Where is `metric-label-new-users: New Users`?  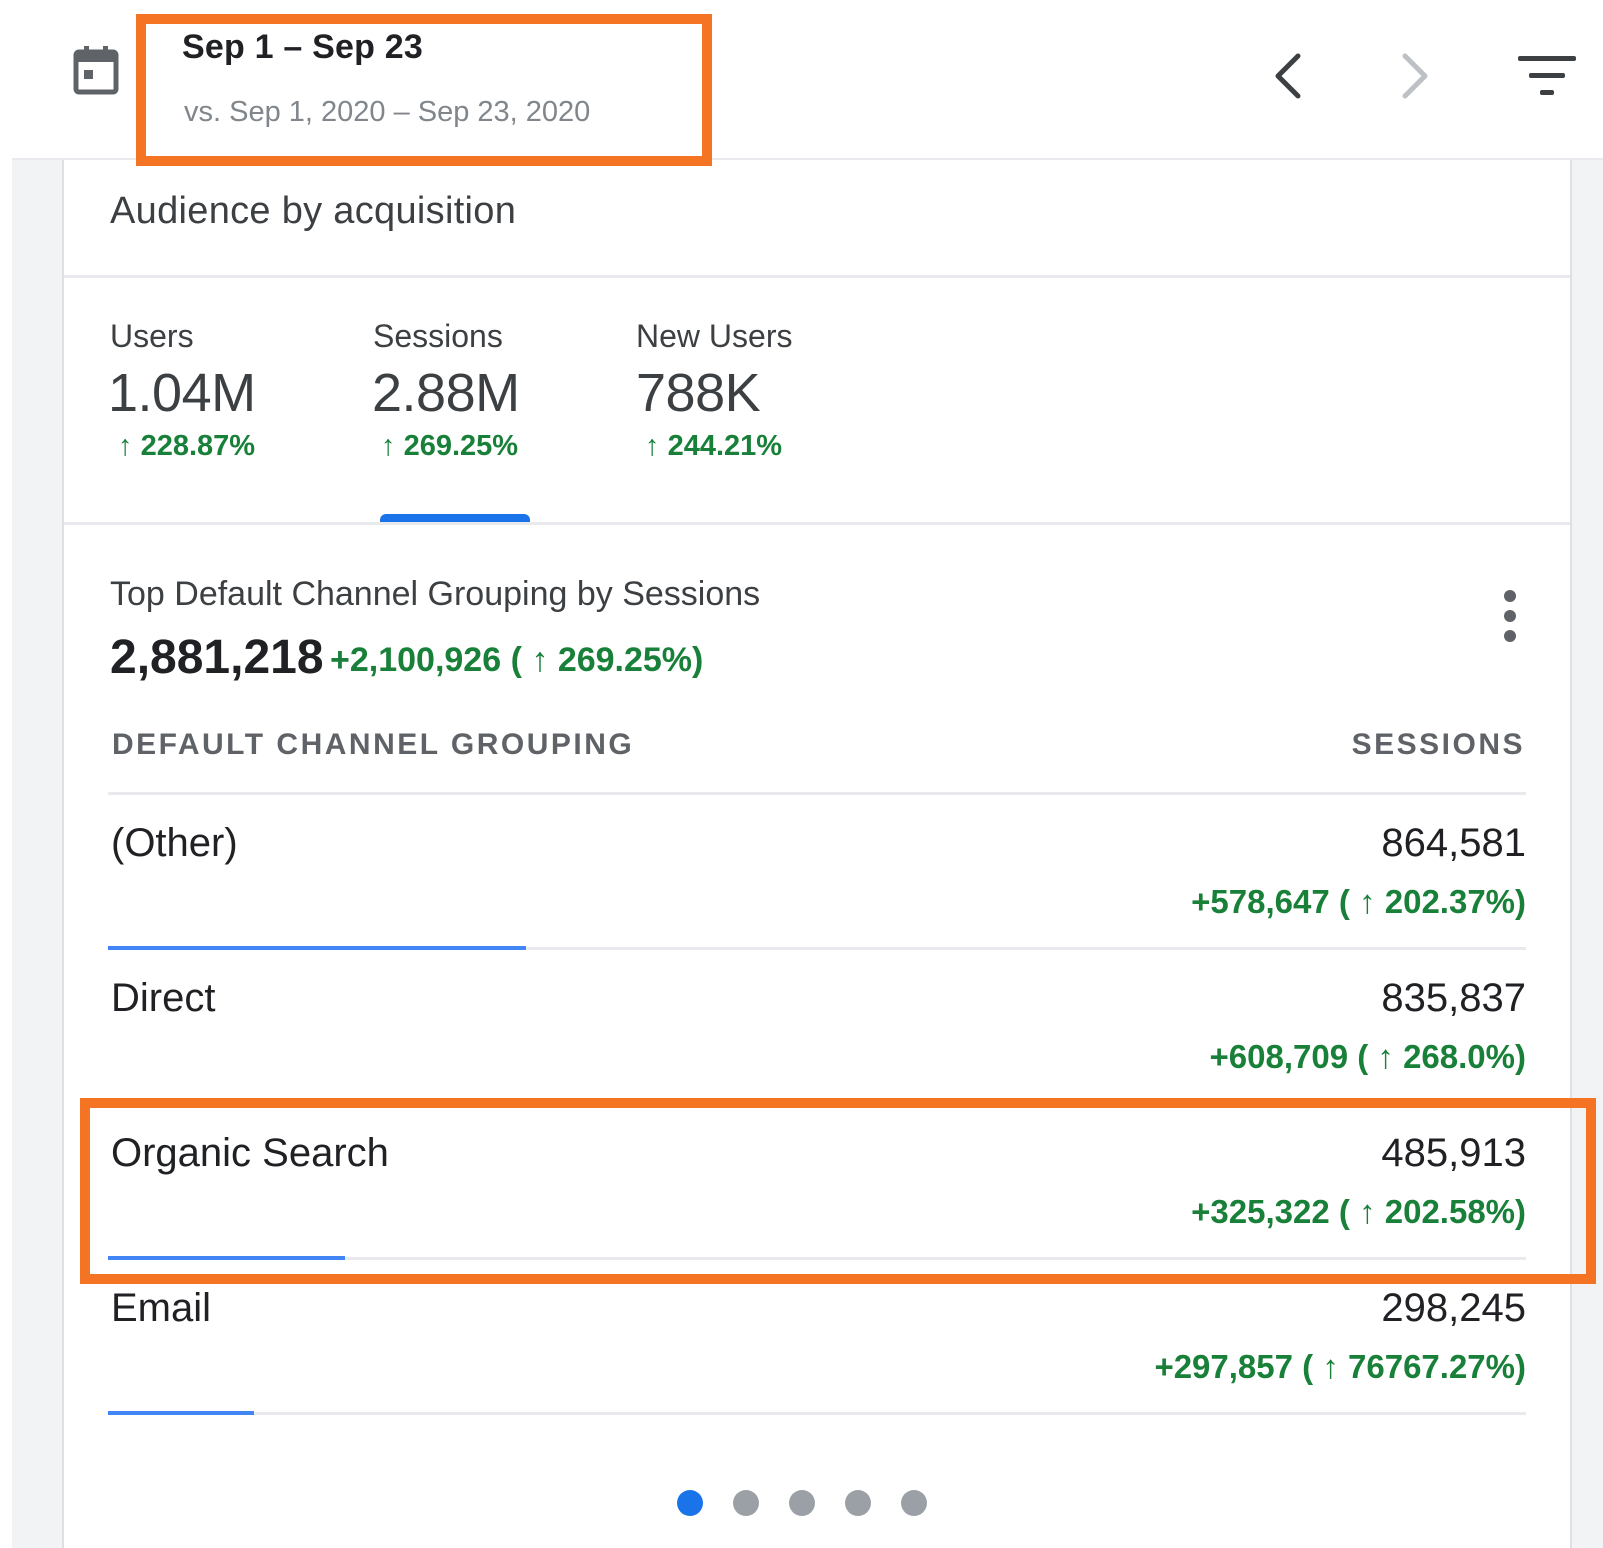
metric-label-new-users: New Users is located at coordinates (714, 336).